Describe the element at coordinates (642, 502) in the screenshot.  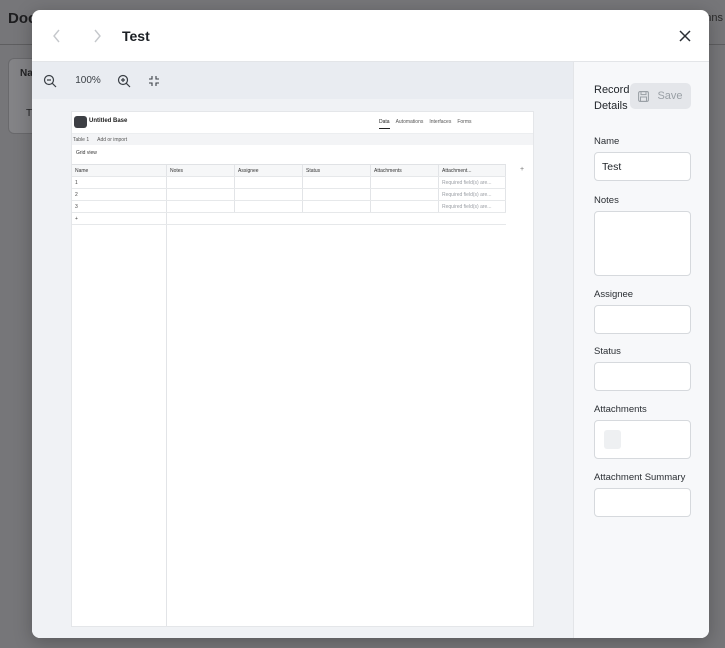
I see `attachment-summary-field` at that location.